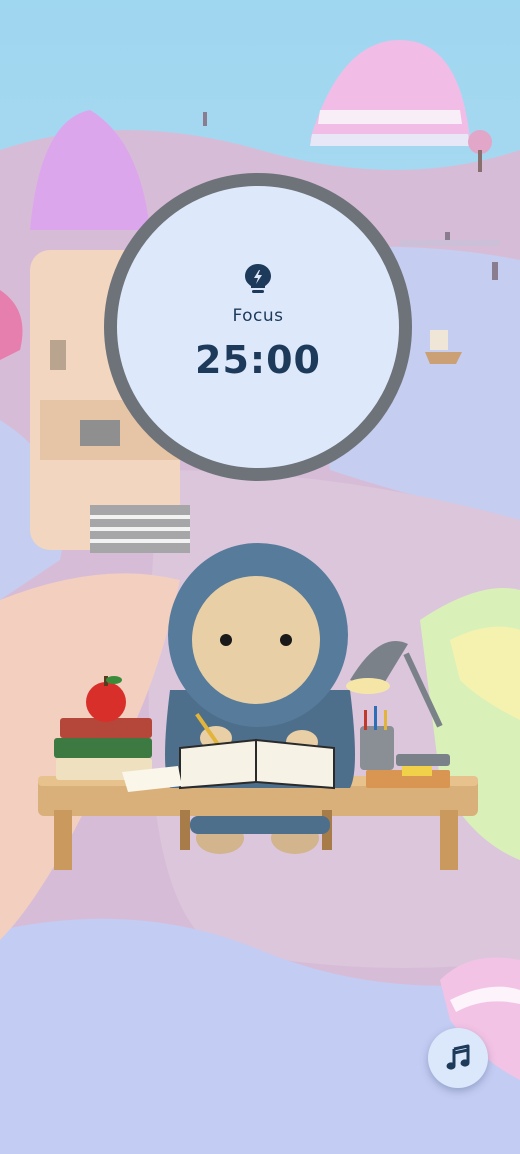 This screenshot has width=520, height=1154. I want to click on music-note-icon, so click(458, 1057).